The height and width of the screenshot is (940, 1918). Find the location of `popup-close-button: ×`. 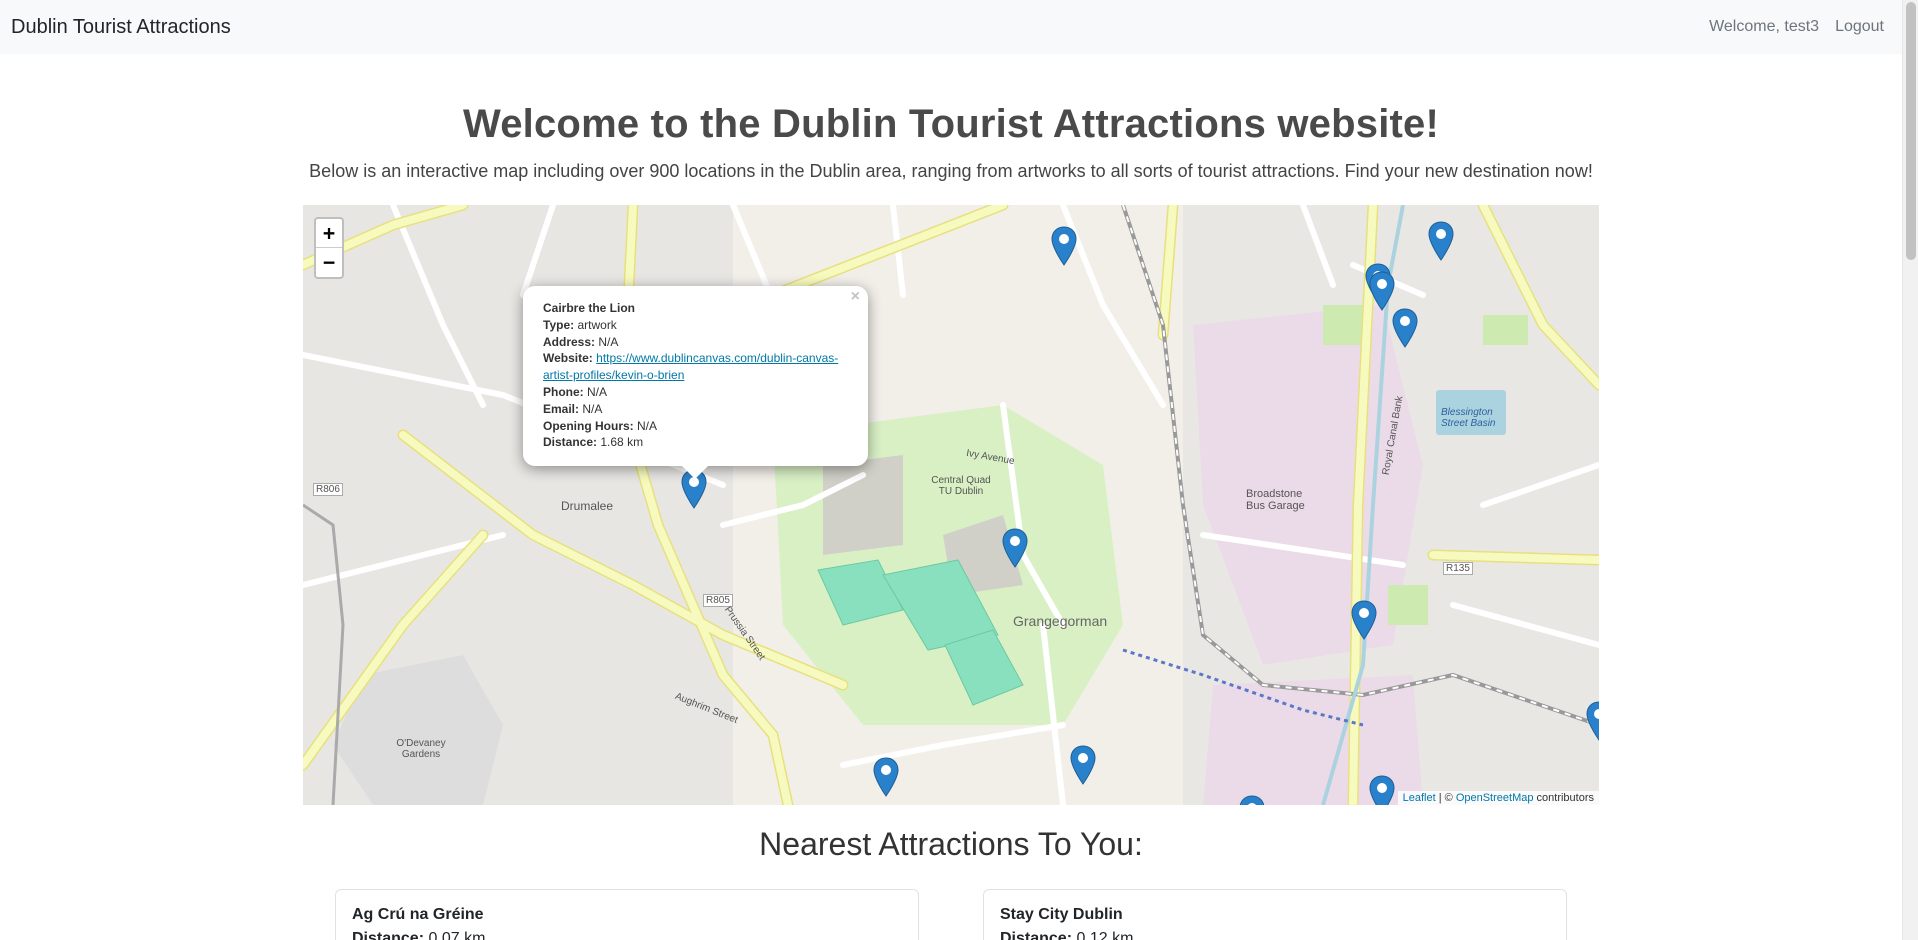

popup-close-button: × is located at coordinates (855, 297).